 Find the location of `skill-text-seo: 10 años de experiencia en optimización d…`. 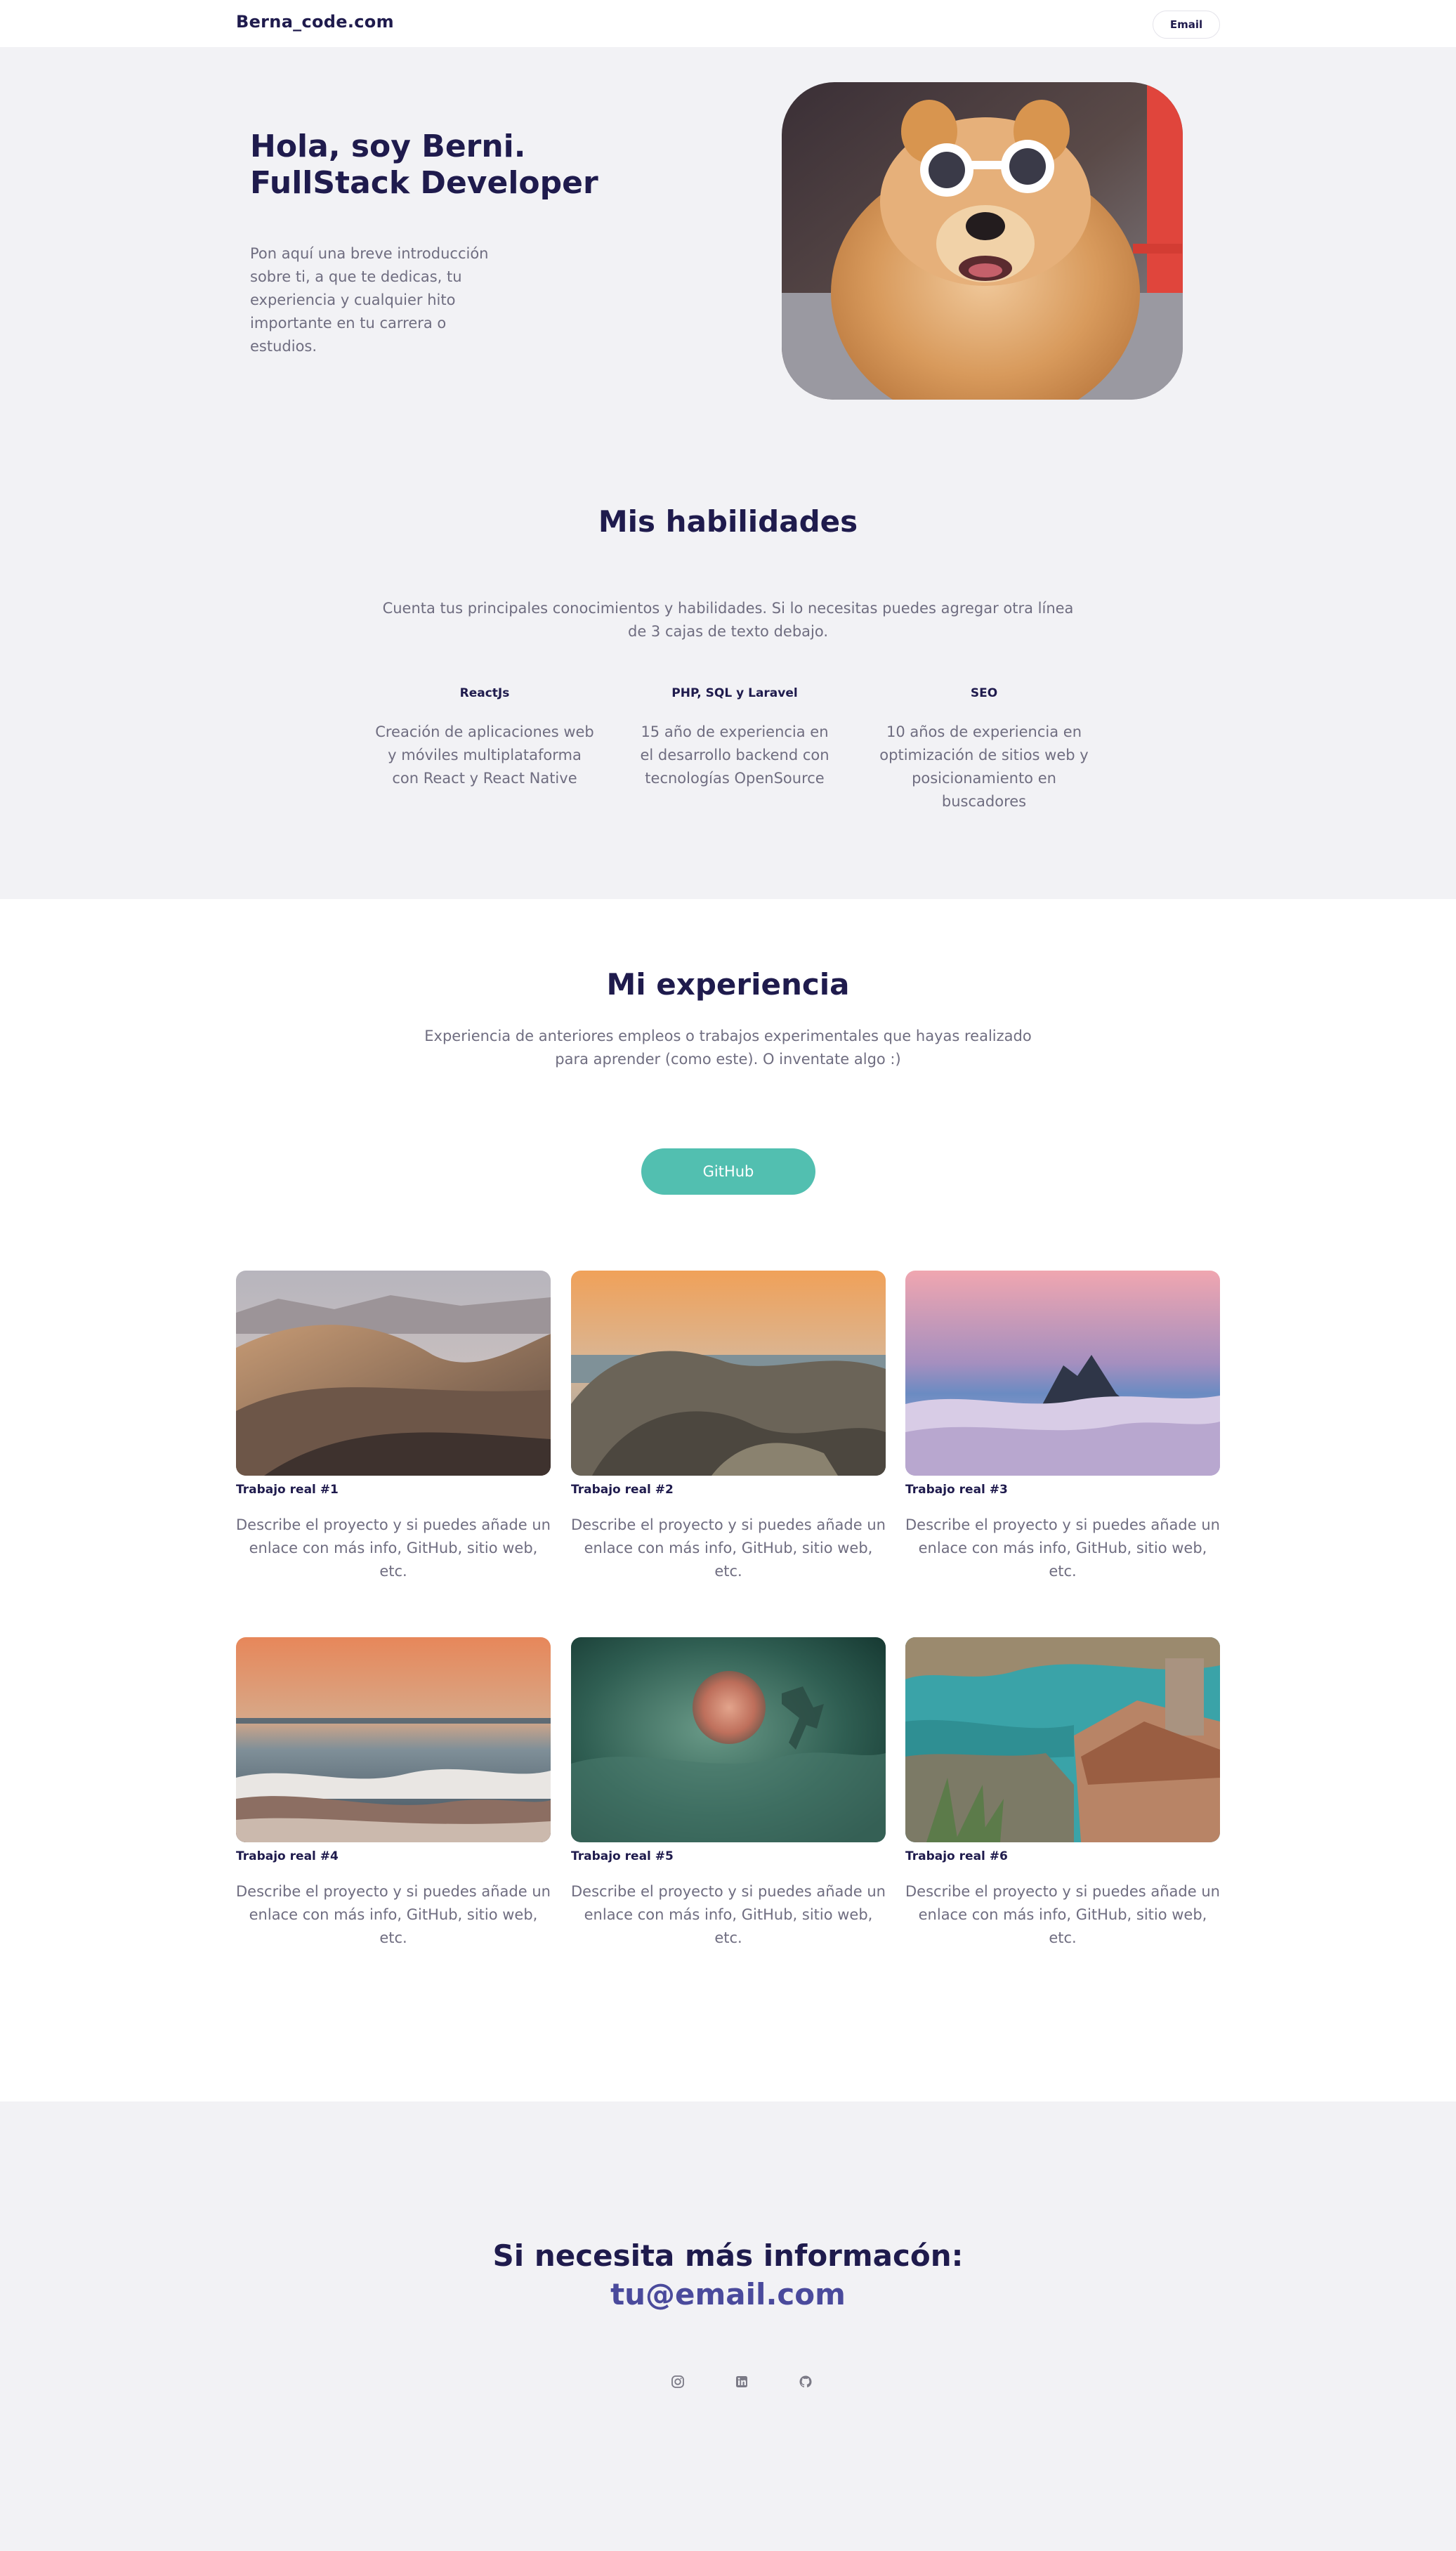

skill-text-seo: 10 años de experiencia en optimización d… is located at coordinates (984, 766).